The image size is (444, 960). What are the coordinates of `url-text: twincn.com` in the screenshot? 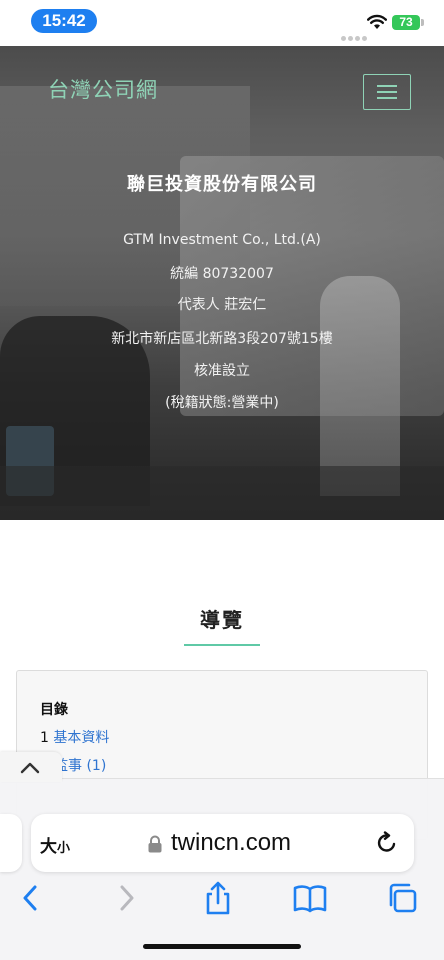 It's located at (231, 842).